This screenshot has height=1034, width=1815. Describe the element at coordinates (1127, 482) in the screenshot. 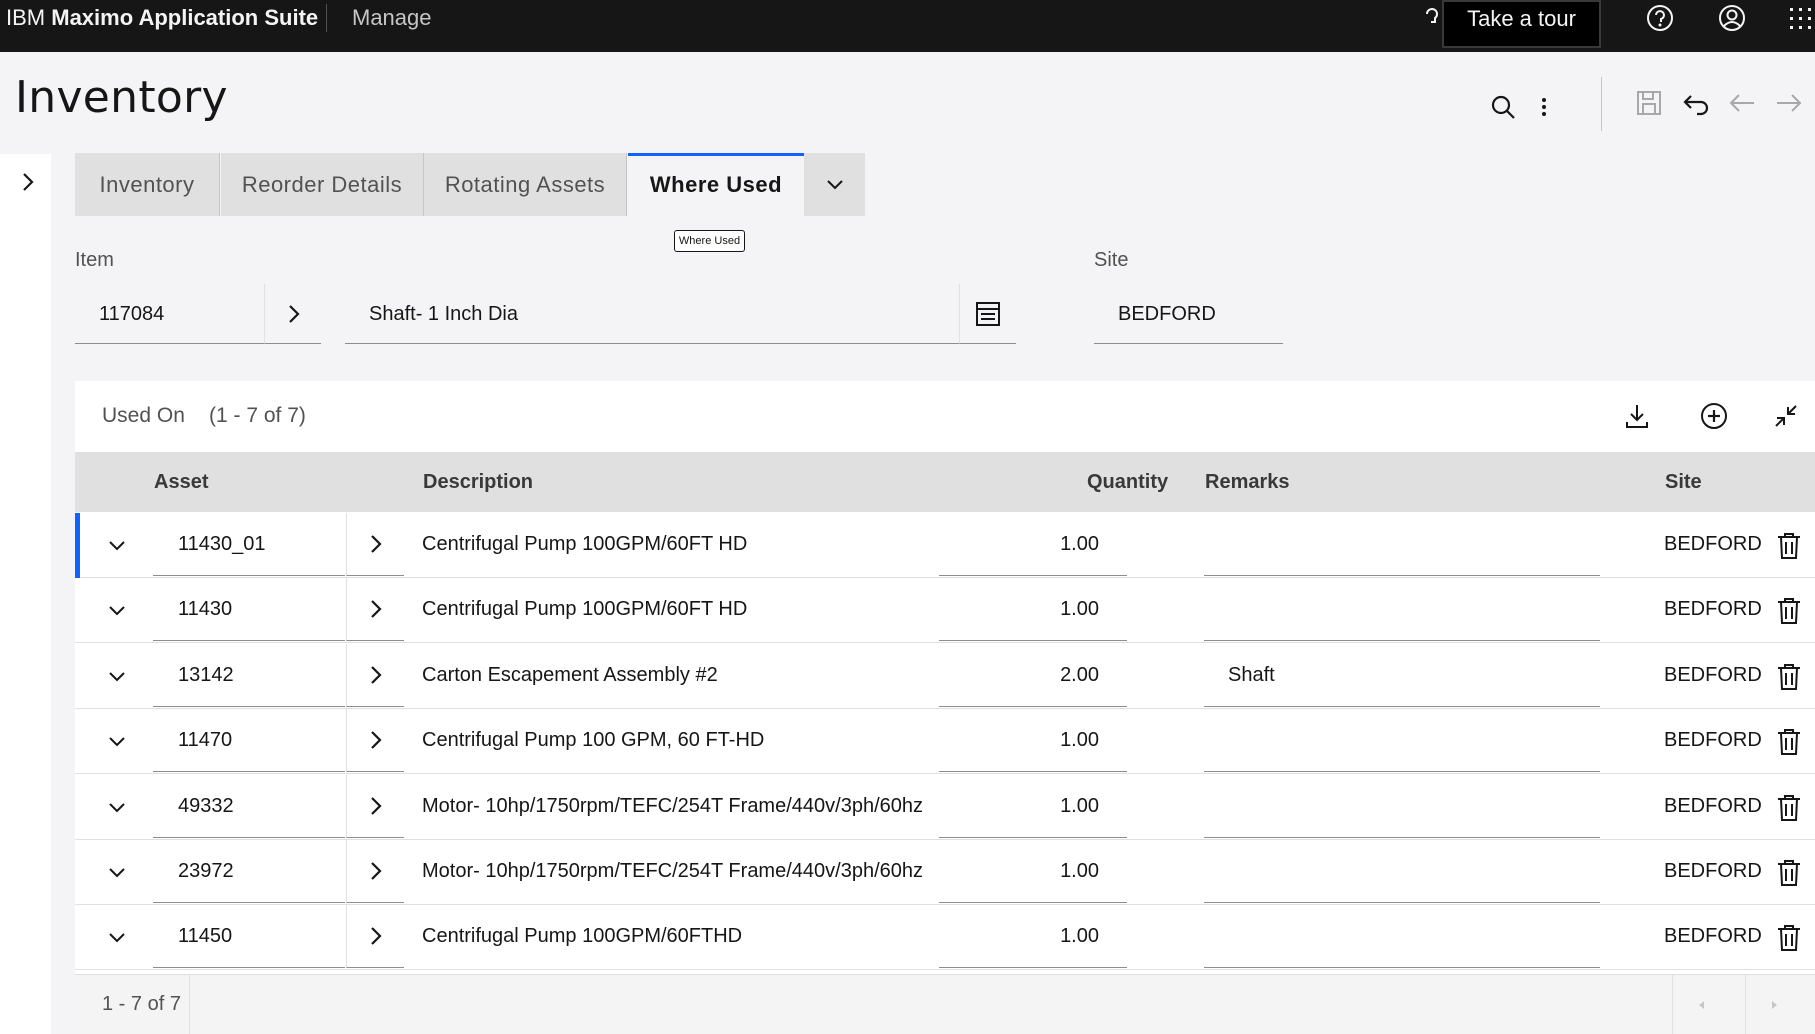

I see `column-header-quantity: Quantity` at that location.